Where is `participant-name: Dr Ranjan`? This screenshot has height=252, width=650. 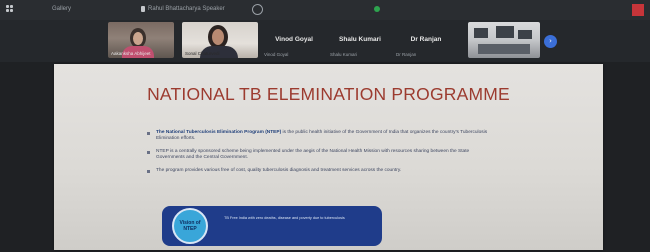 participant-name: Dr Ranjan is located at coordinates (426, 39).